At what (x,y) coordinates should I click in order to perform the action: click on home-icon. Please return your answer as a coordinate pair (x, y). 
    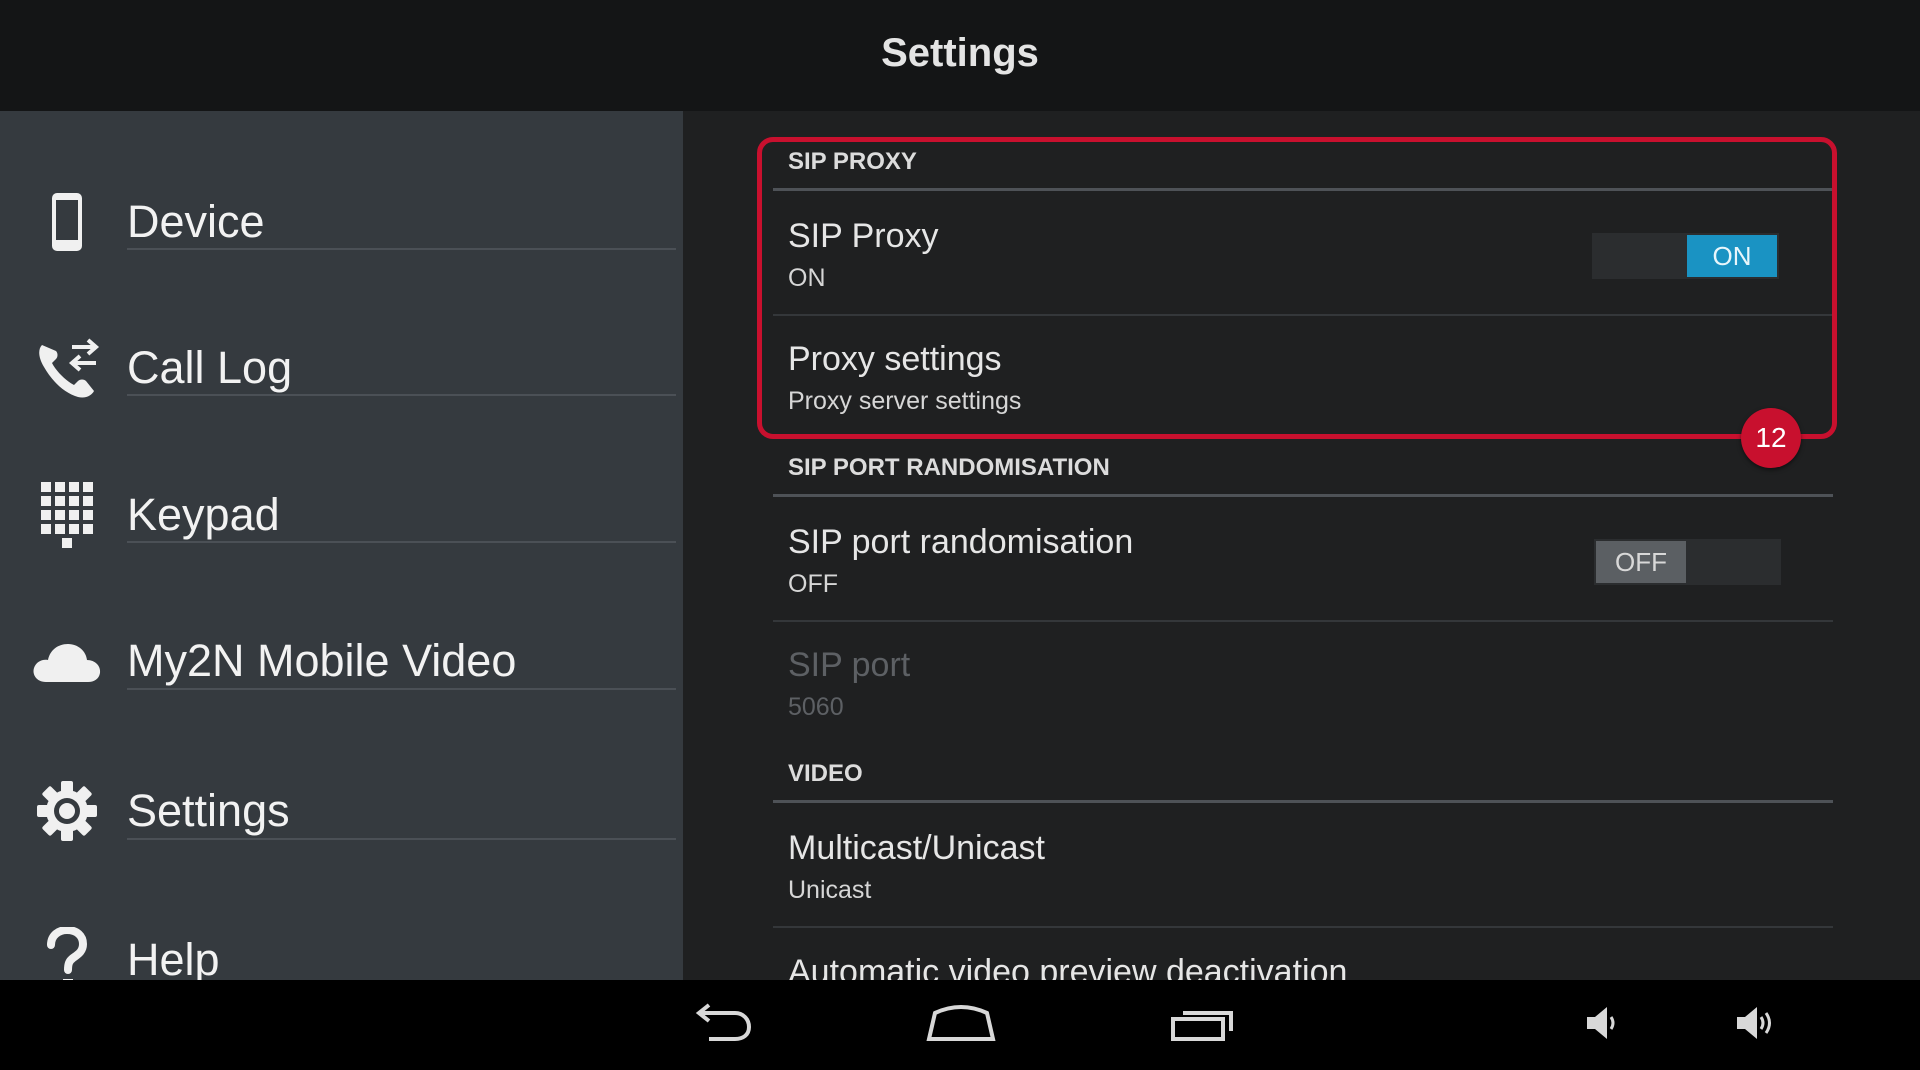
    Looking at the image, I should click on (961, 1025).